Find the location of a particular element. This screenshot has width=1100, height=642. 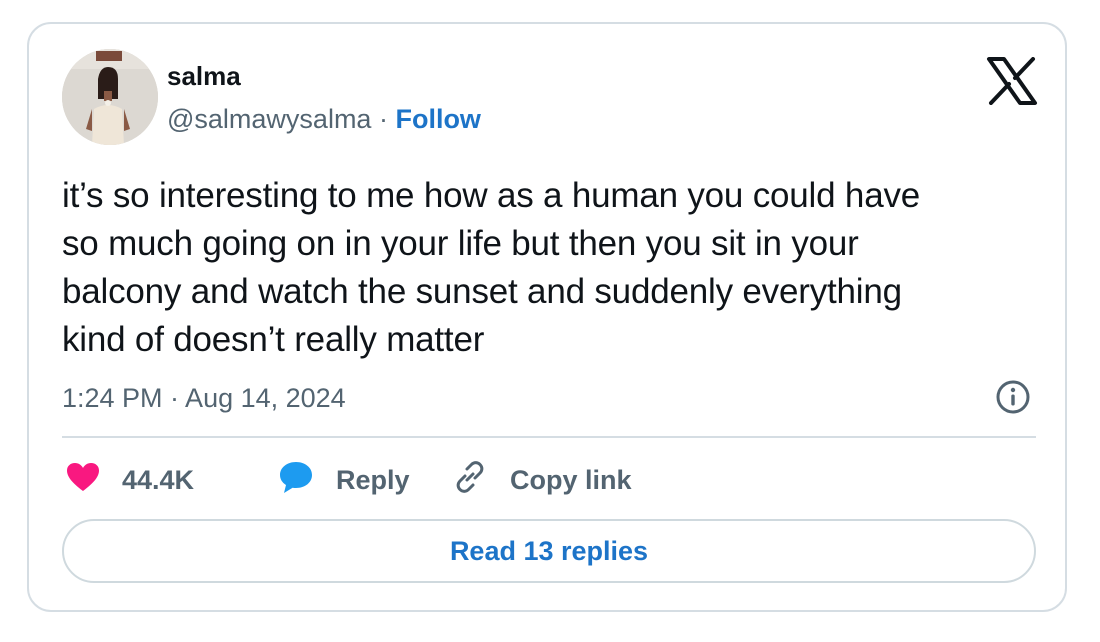

reply-label: Reply is located at coordinates (373, 479).